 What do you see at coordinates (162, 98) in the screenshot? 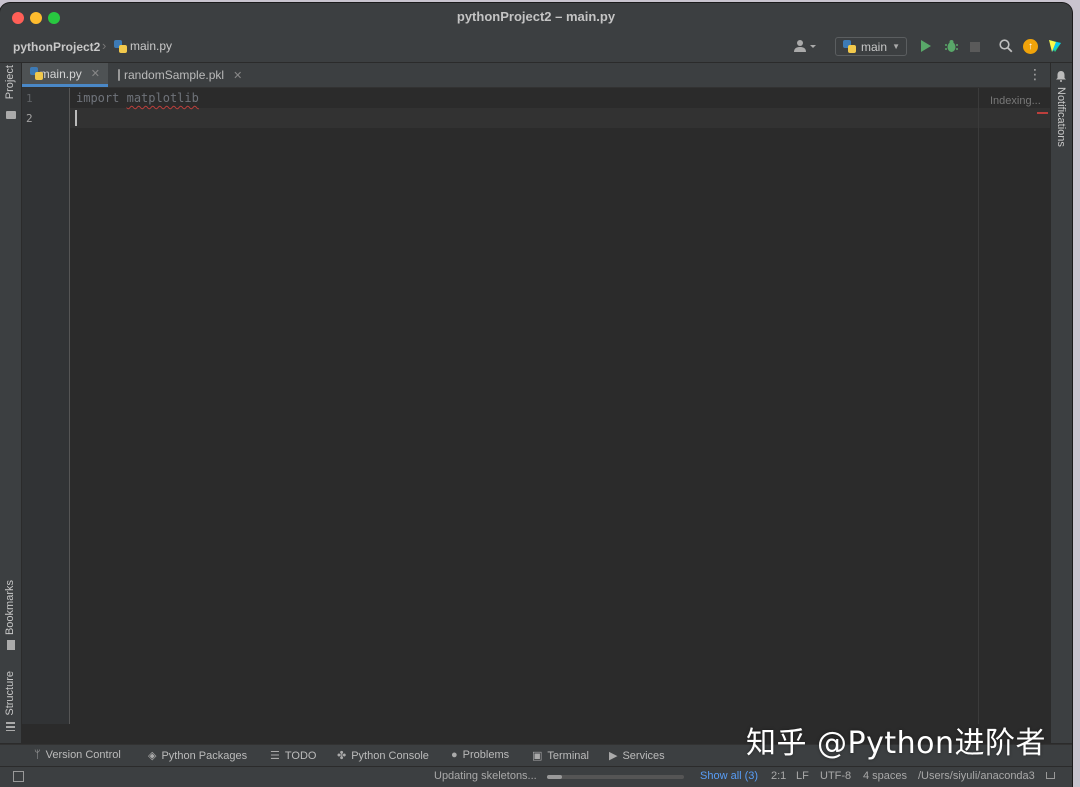
I see `code-module-unresolved: matplotlib` at bounding box center [162, 98].